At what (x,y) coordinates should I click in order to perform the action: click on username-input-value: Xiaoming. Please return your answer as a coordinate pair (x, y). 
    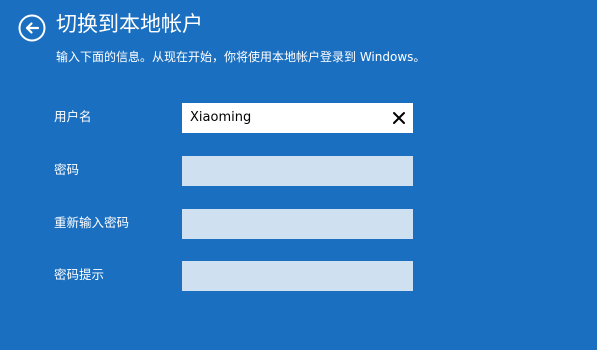
    Looking at the image, I should click on (220, 118).